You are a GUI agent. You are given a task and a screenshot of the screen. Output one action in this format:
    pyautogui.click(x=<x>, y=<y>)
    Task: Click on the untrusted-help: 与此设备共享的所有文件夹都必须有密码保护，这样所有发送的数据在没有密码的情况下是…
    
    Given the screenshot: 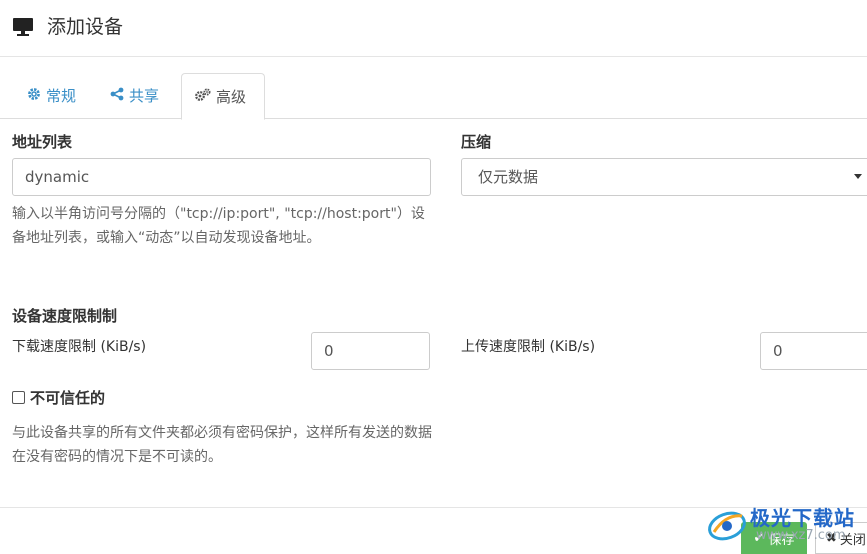 What is the action you would take?
    pyautogui.click(x=222, y=445)
    